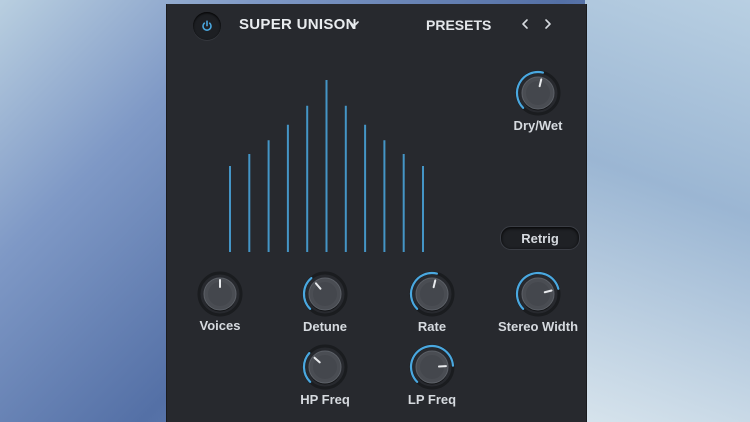  Describe the element at coordinates (432, 399) in the screenshot. I see `lp-freq-label: LP Freq` at that location.